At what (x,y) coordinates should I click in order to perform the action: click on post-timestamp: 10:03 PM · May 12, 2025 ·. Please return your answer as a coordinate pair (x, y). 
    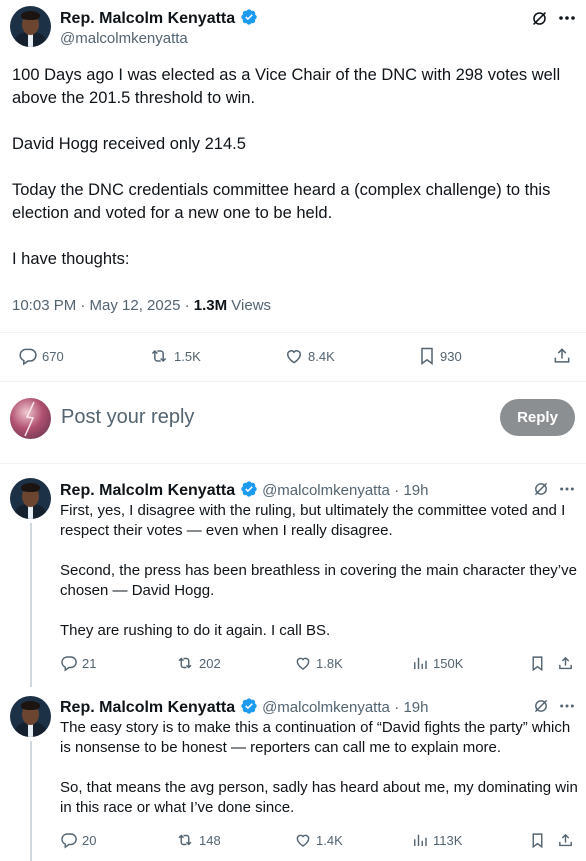
    Looking at the image, I should click on (103, 305).